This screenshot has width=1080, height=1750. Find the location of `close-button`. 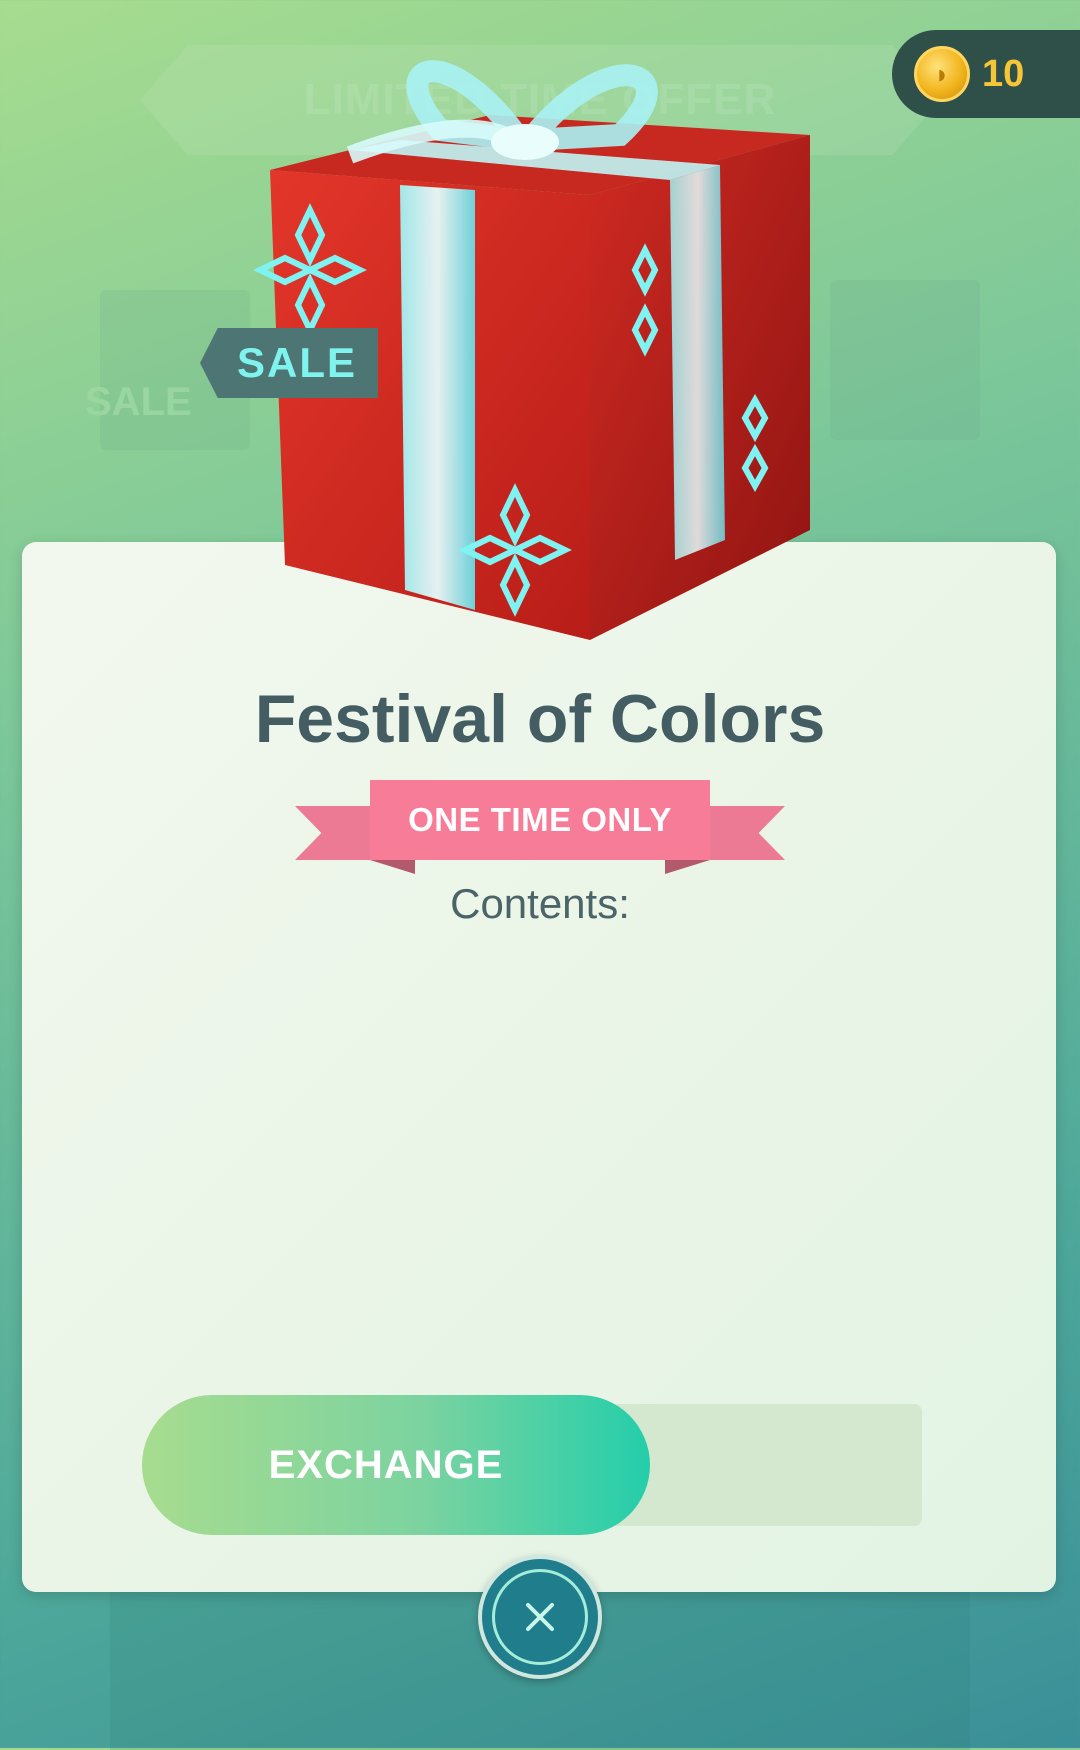

close-button is located at coordinates (540, 1617).